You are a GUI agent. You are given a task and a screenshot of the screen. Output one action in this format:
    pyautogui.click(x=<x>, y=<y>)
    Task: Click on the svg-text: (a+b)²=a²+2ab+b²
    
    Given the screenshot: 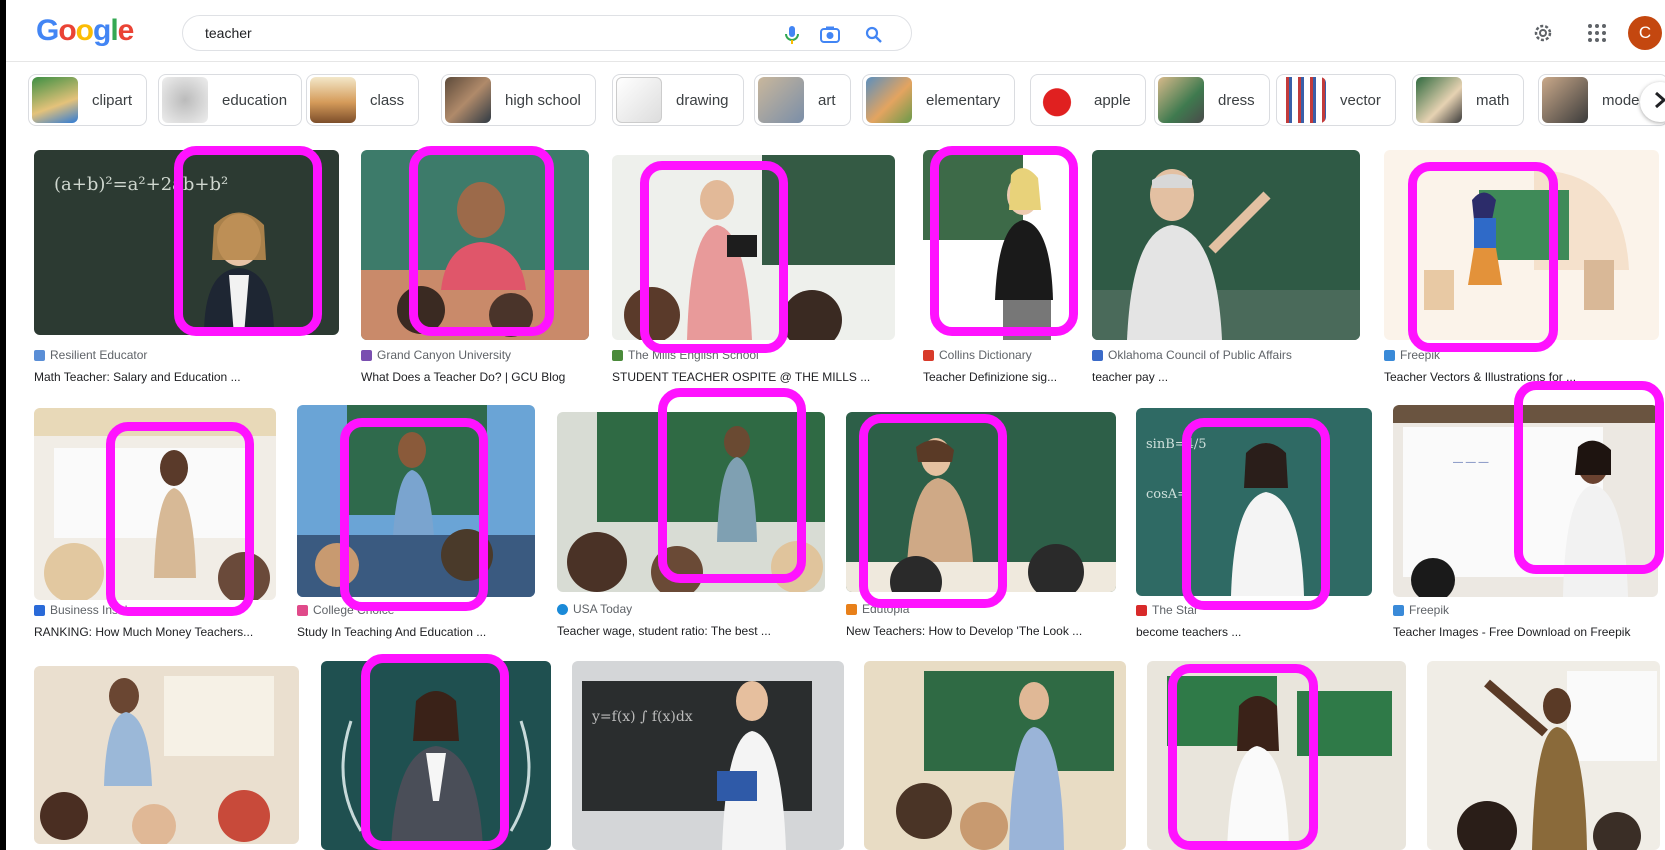 What is the action you would take?
    pyautogui.click(x=141, y=184)
    